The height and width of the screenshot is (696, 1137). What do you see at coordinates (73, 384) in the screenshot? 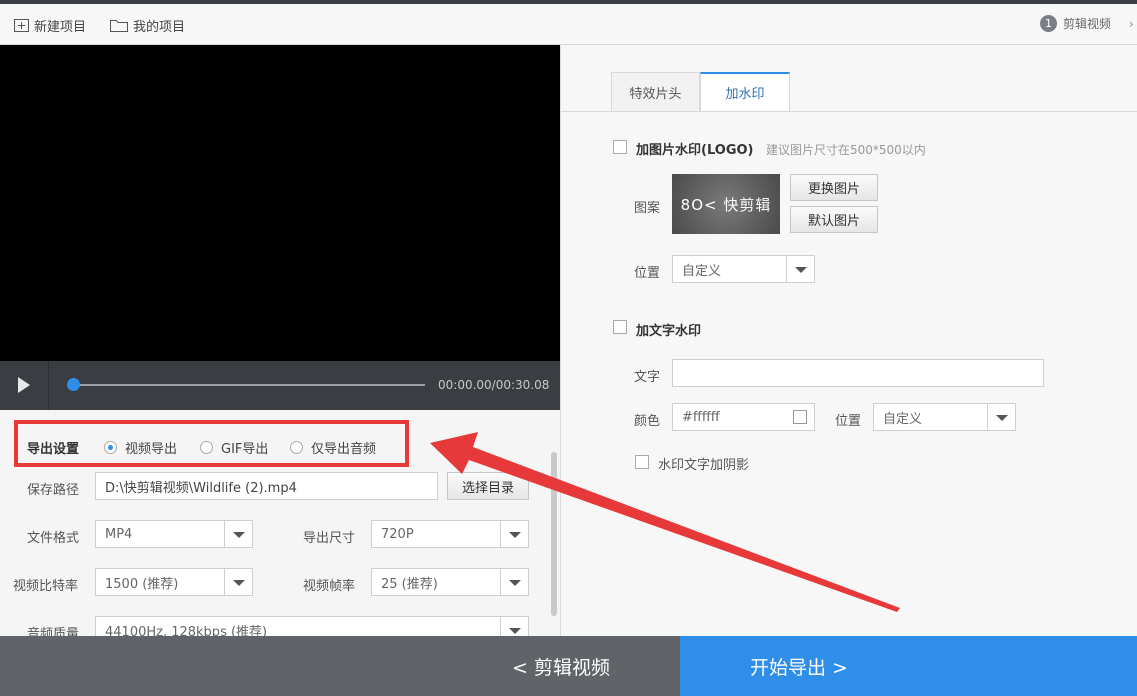
I see `seek-knob` at bounding box center [73, 384].